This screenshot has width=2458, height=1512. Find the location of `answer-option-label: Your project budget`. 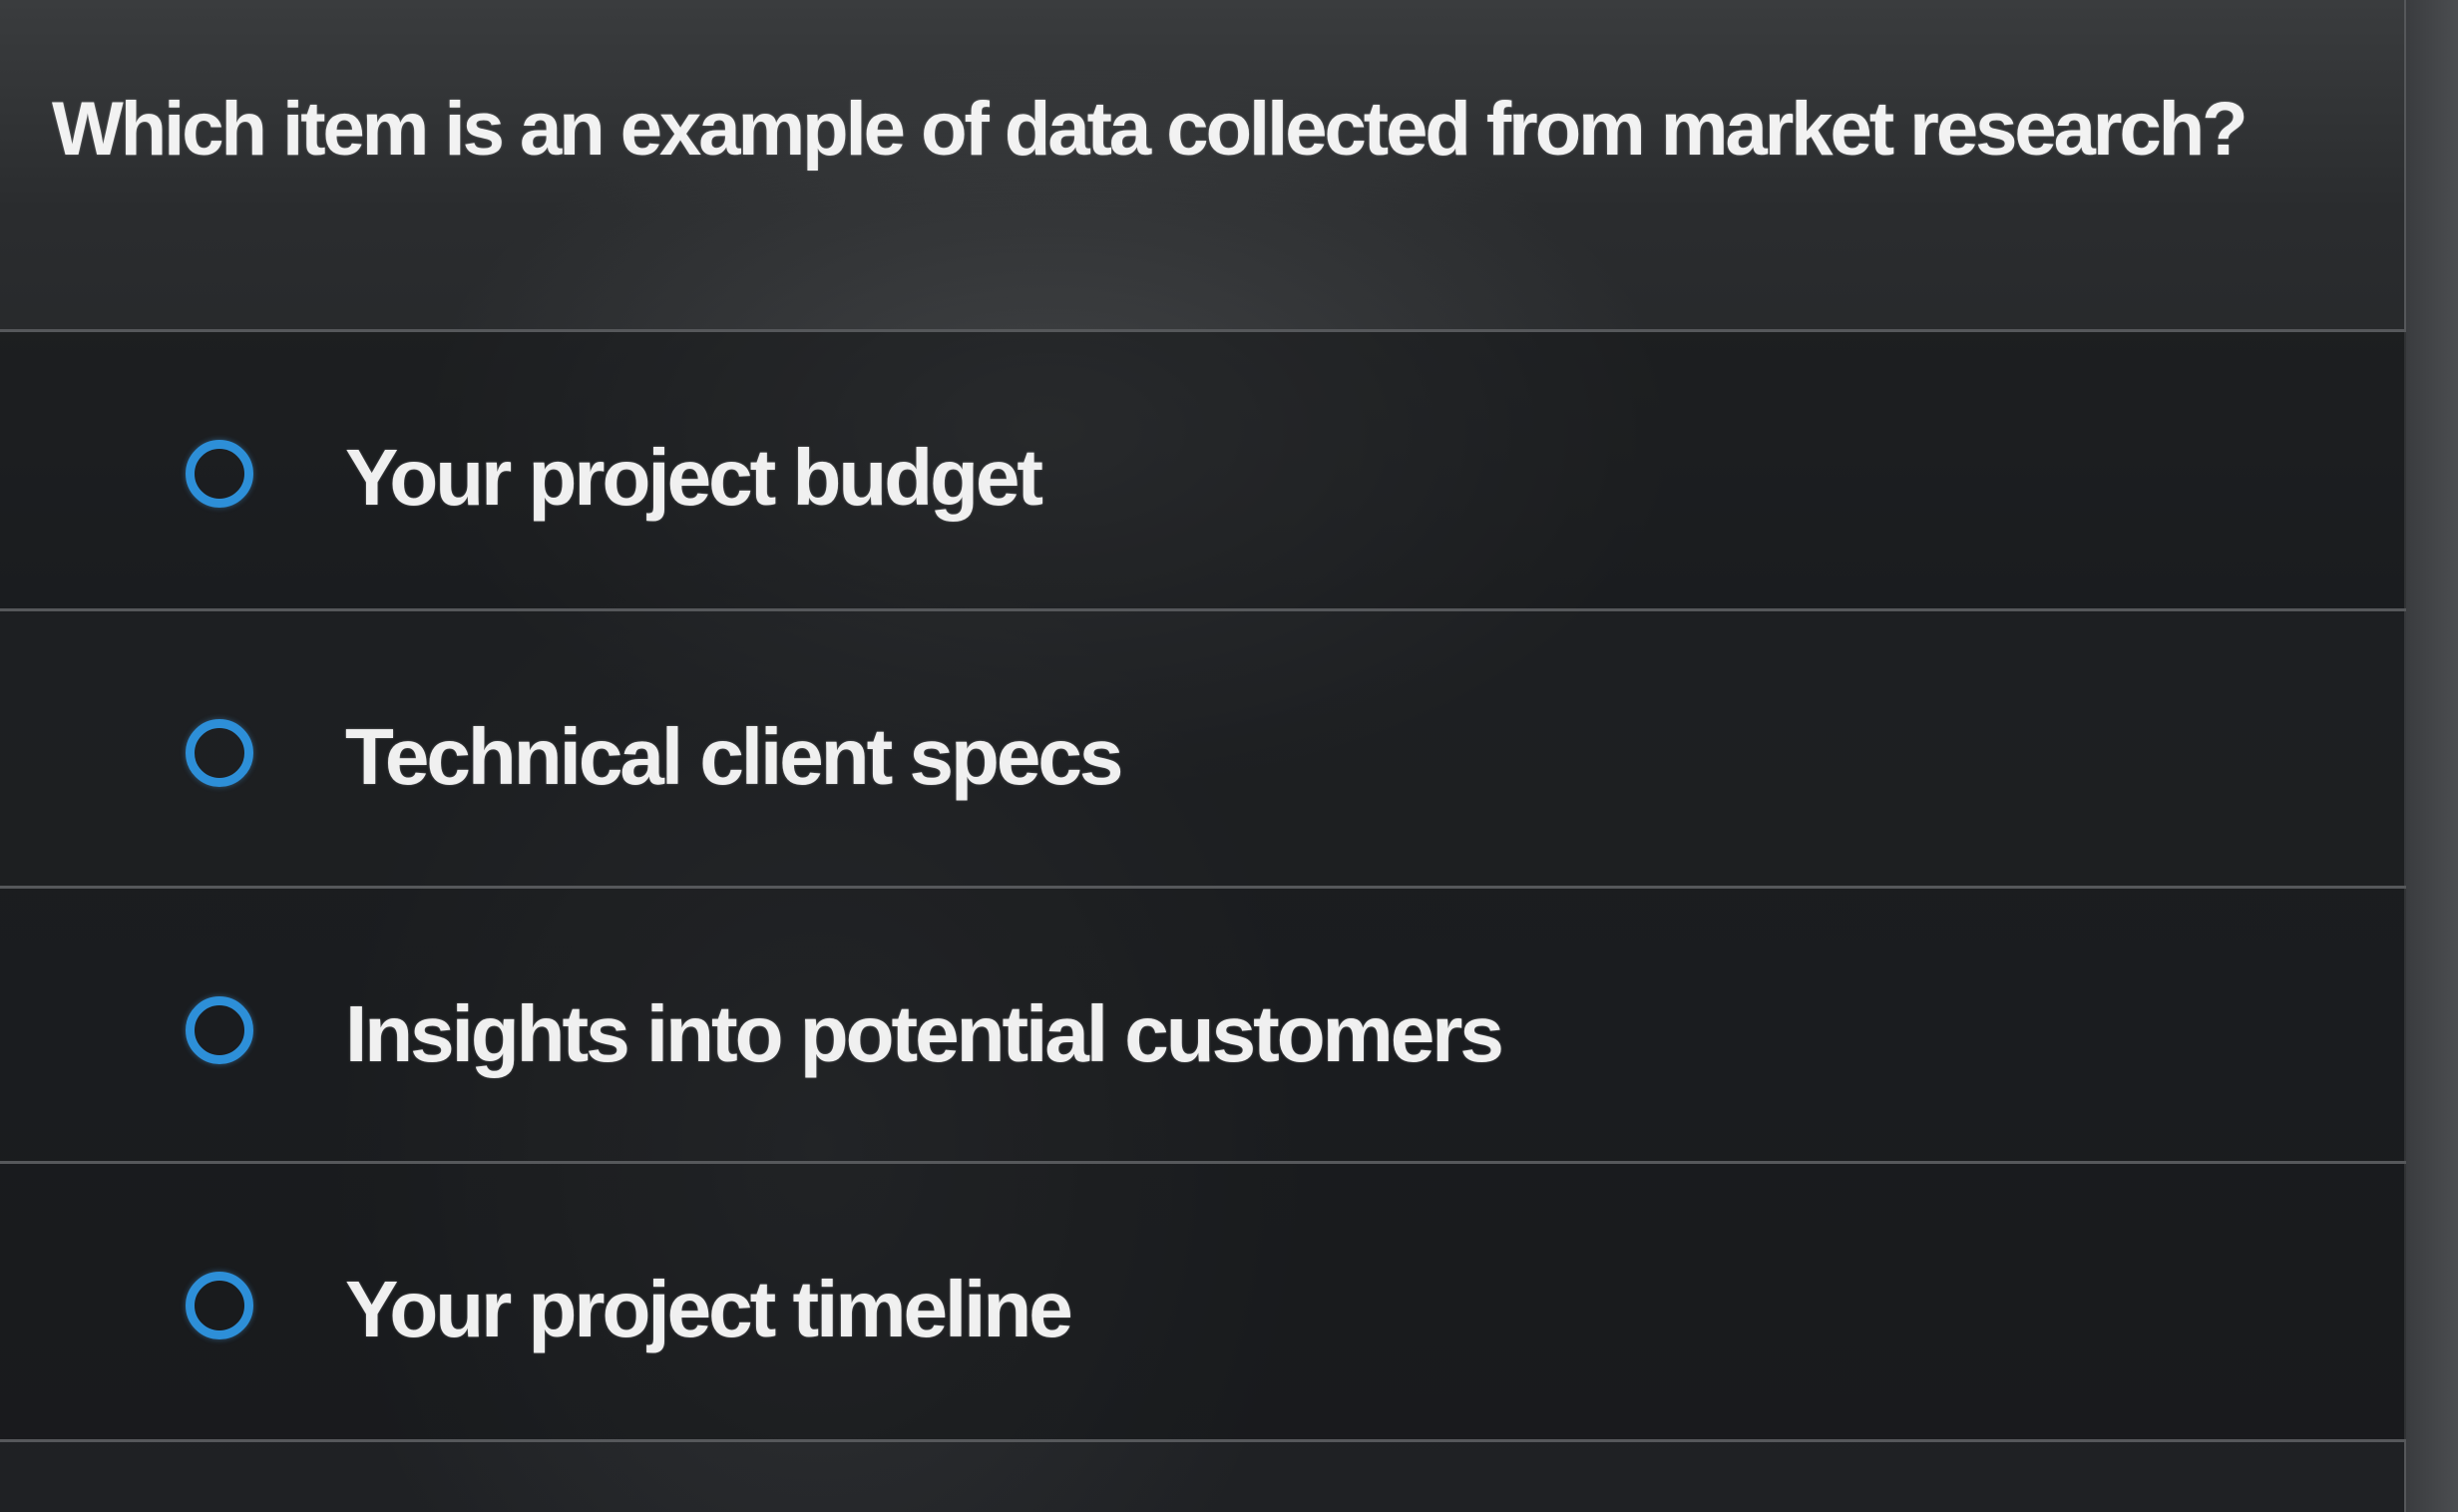

answer-option-label: Your project budget is located at coordinates (694, 477).